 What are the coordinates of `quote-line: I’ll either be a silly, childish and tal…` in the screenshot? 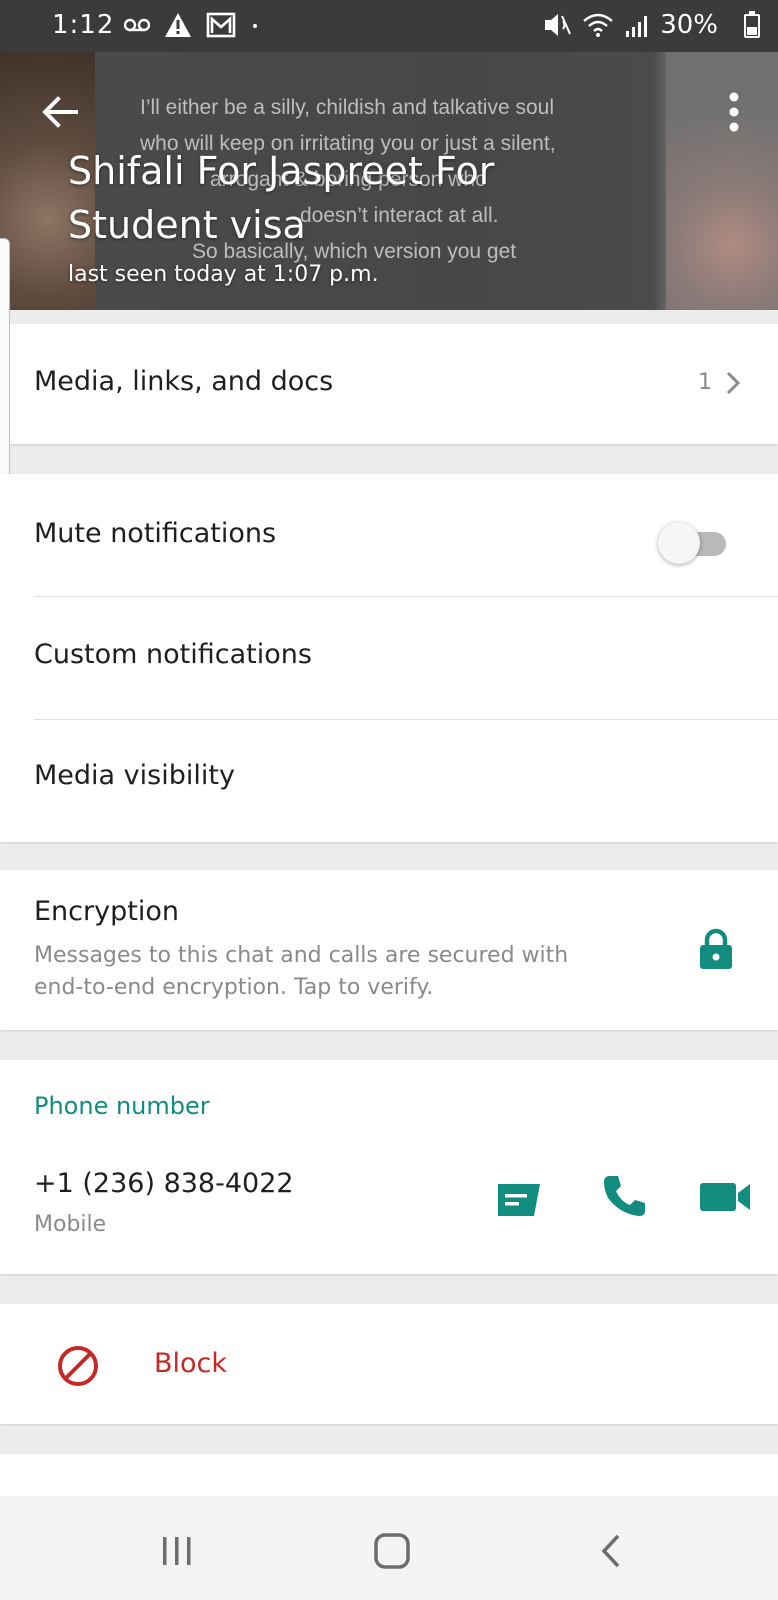 It's located at (347, 107).